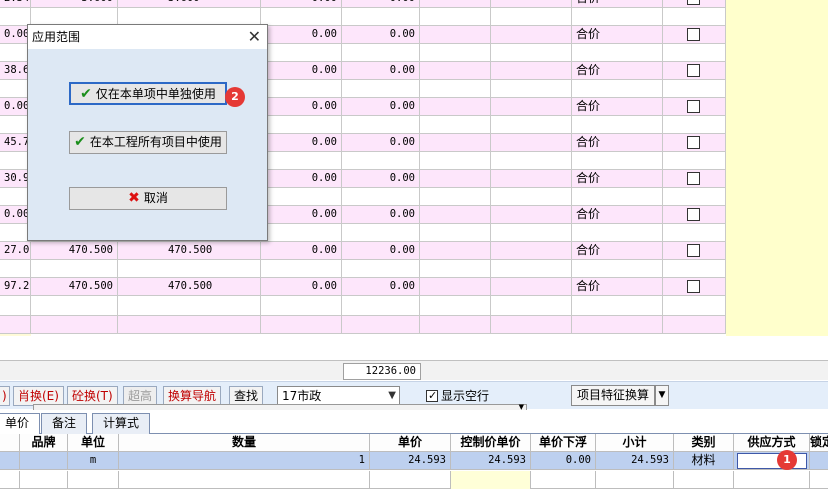  What do you see at coordinates (148, 198) in the screenshot?
I see `cancel-button: ✖ 取消` at bounding box center [148, 198].